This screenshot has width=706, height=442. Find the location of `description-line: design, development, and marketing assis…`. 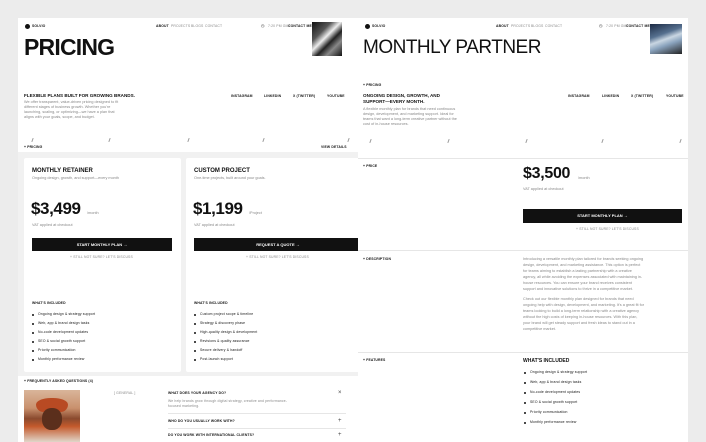

description-line: design, development, and marketing assis… is located at coordinates (582, 265).